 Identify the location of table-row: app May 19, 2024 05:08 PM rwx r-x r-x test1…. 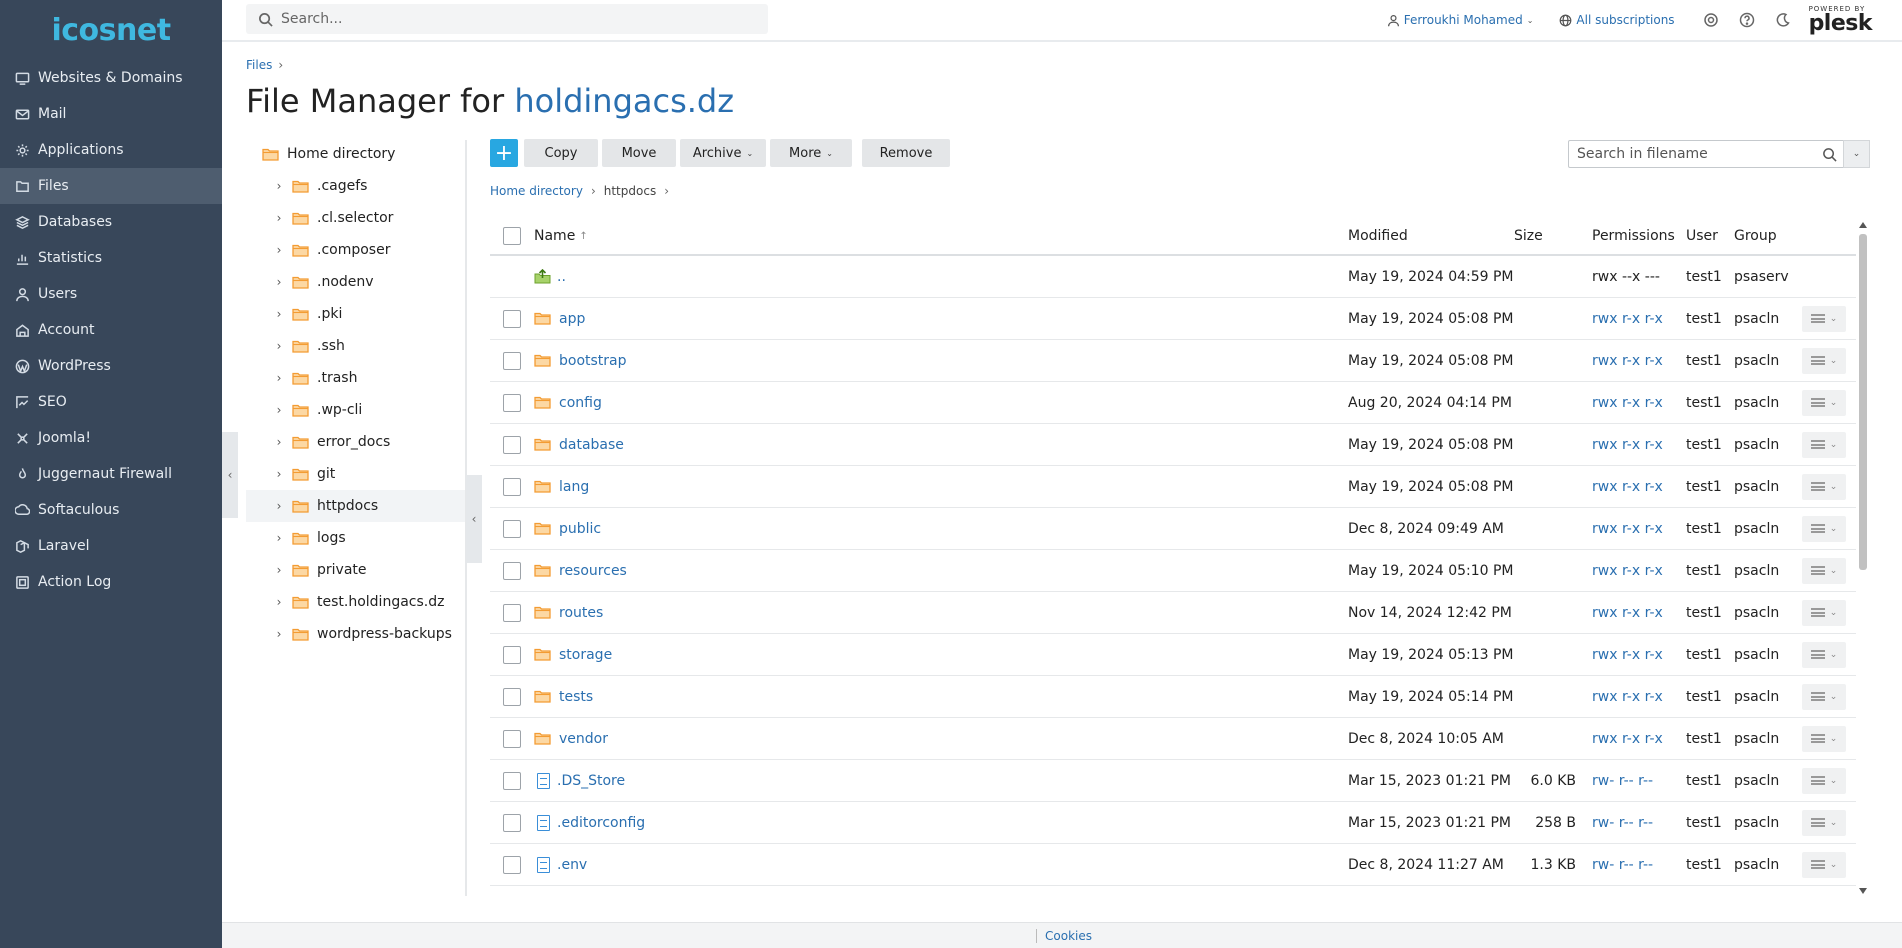
(1173, 319).